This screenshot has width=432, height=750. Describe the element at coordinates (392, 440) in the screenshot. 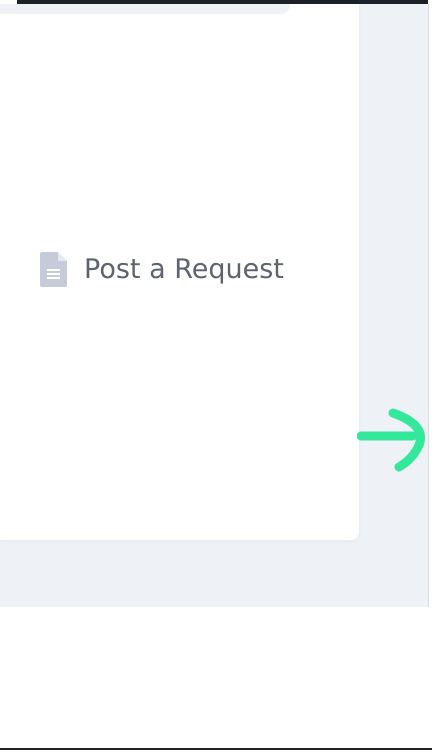

I see `arrow-icon` at that location.